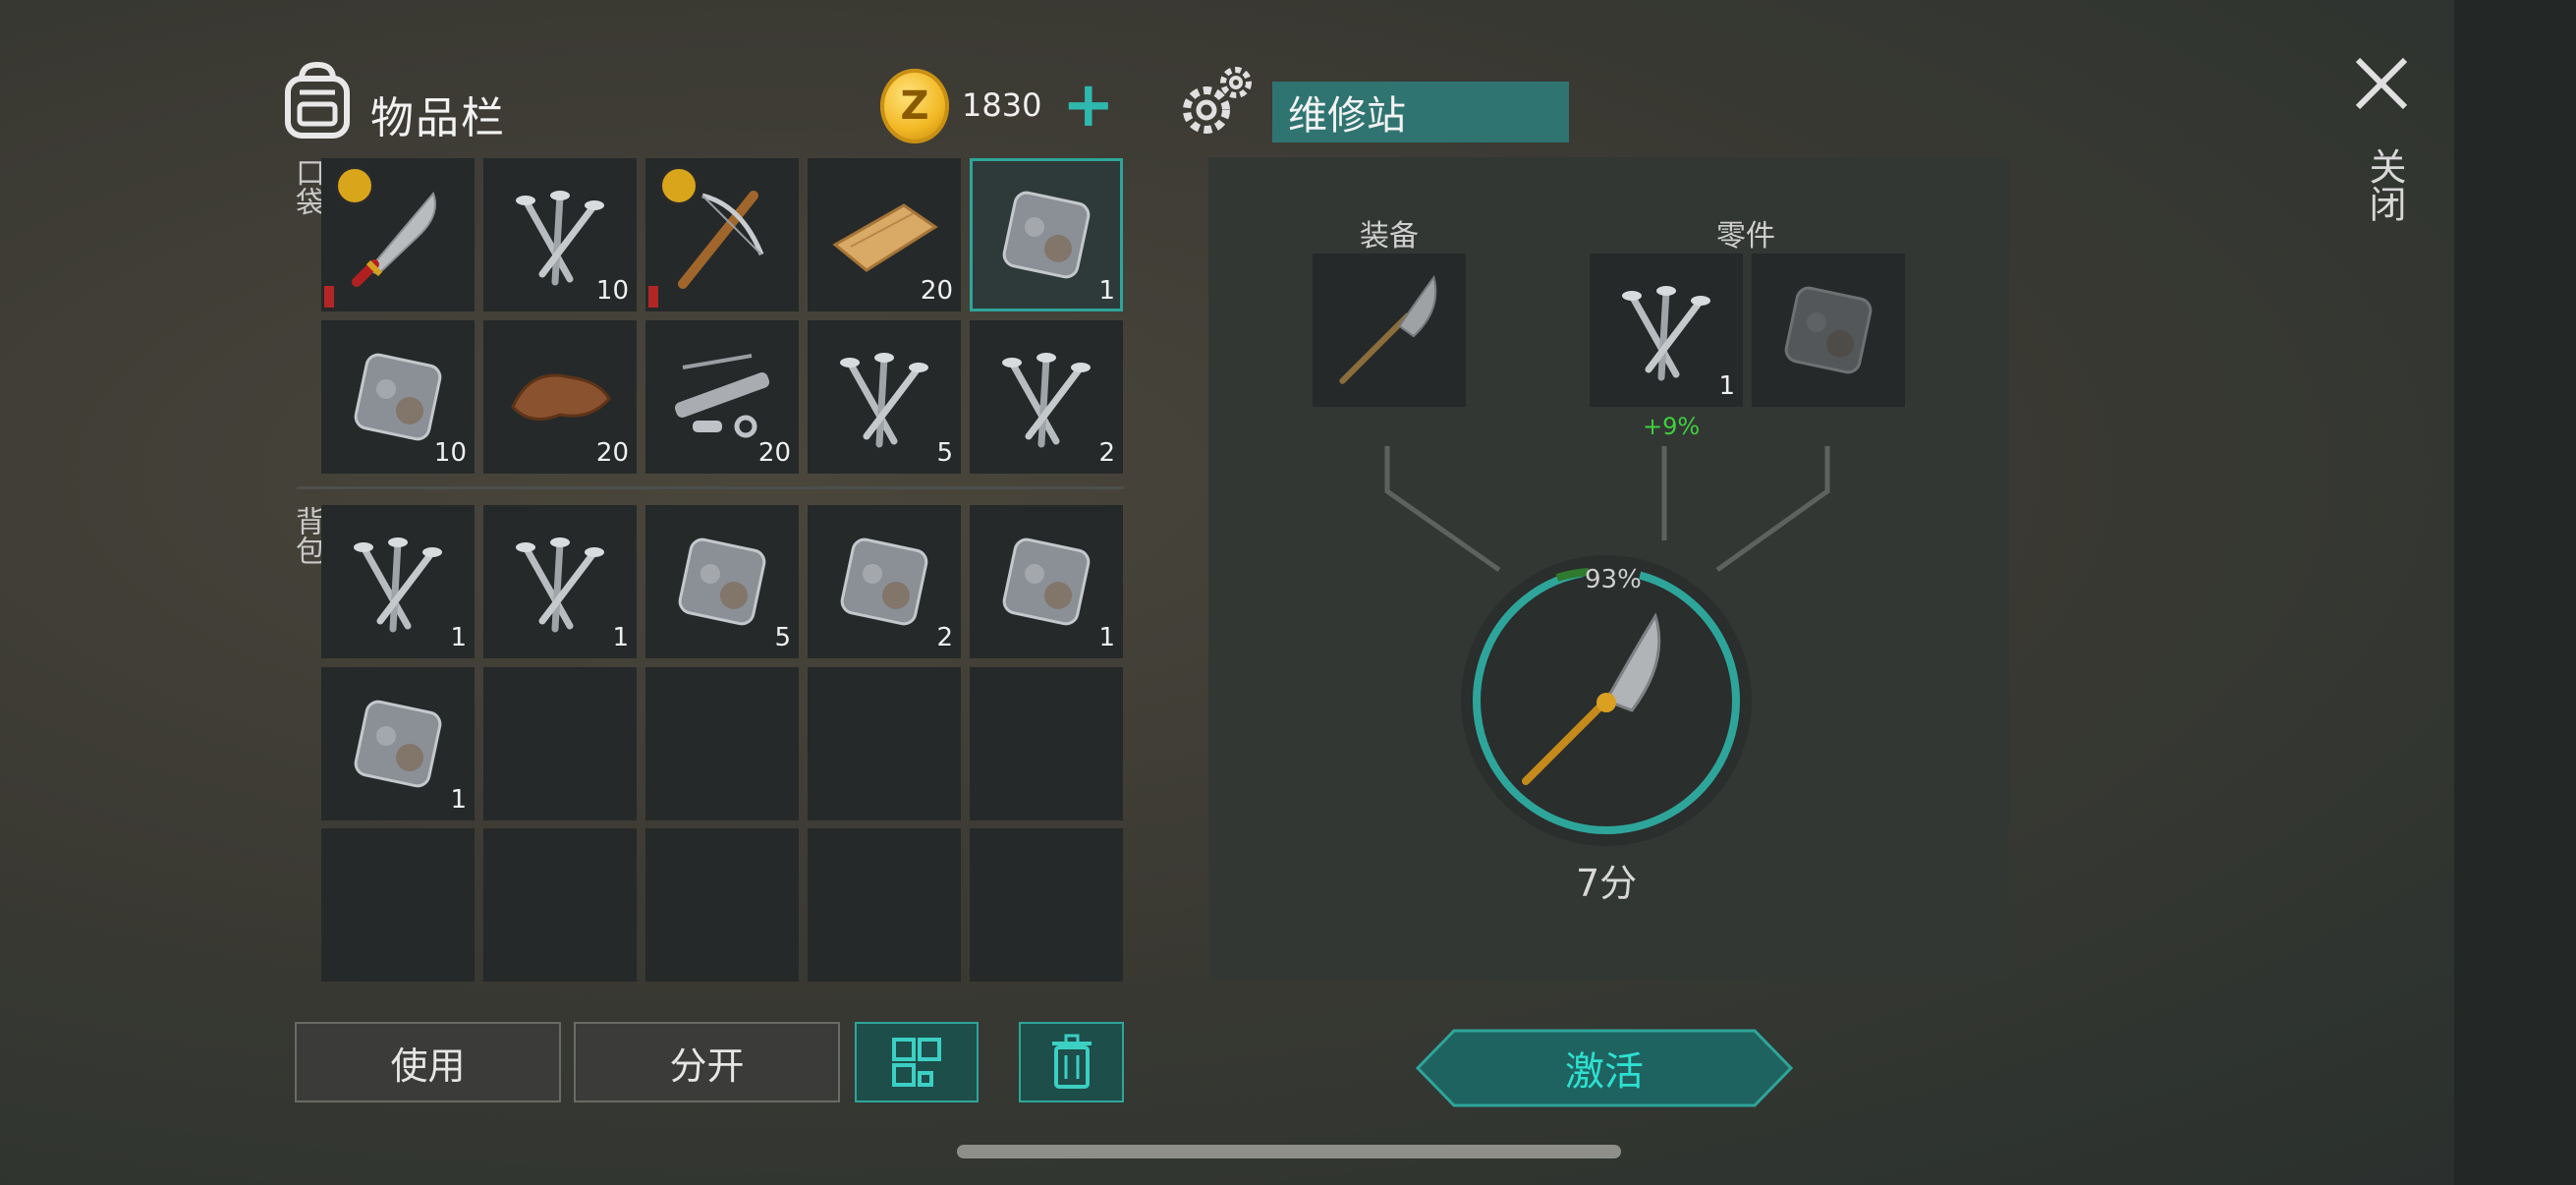 Image resolution: width=2576 pixels, height=1185 pixels. What do you see at coordinates (394, 240) in the screenshot?
I see `machete-icon` at bounding box center [394, 240].